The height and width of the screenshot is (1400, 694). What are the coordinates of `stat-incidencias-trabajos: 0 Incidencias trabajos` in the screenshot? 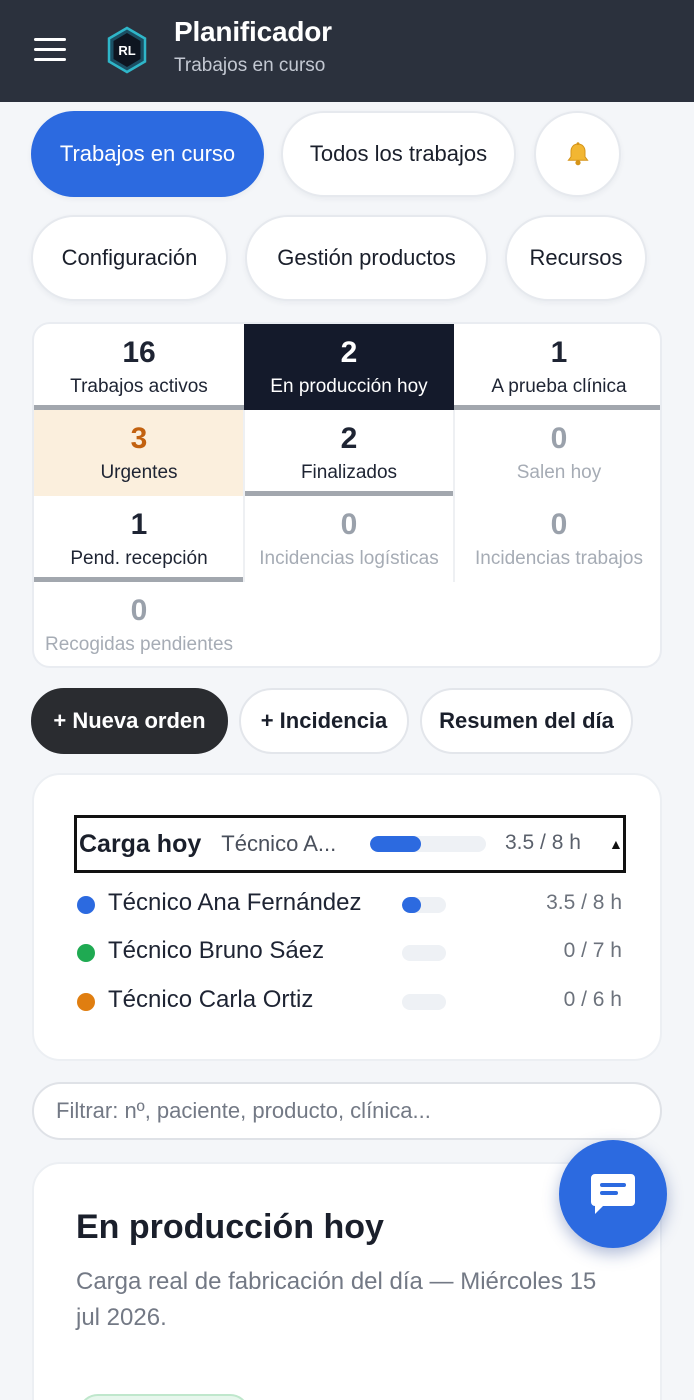 It's located at (557, 539).